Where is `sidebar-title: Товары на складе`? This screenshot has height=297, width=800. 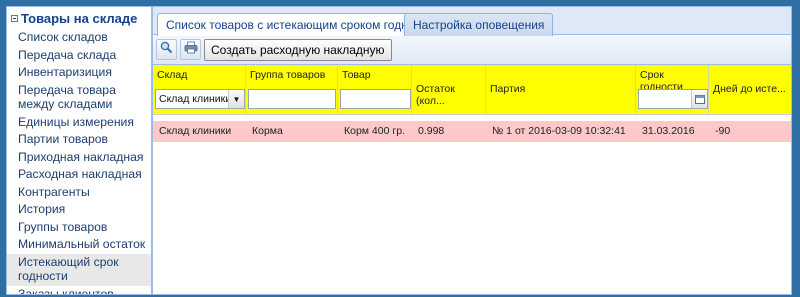
sidebar-title: Товары на складе is located at coordinates (79, 18).